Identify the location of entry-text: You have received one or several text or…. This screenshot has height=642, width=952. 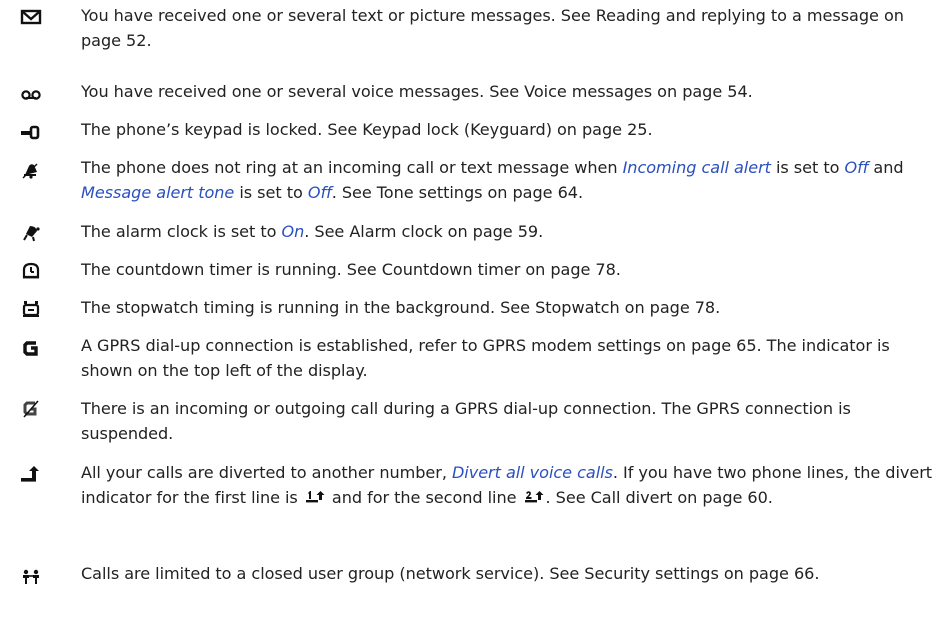
(492, 28).